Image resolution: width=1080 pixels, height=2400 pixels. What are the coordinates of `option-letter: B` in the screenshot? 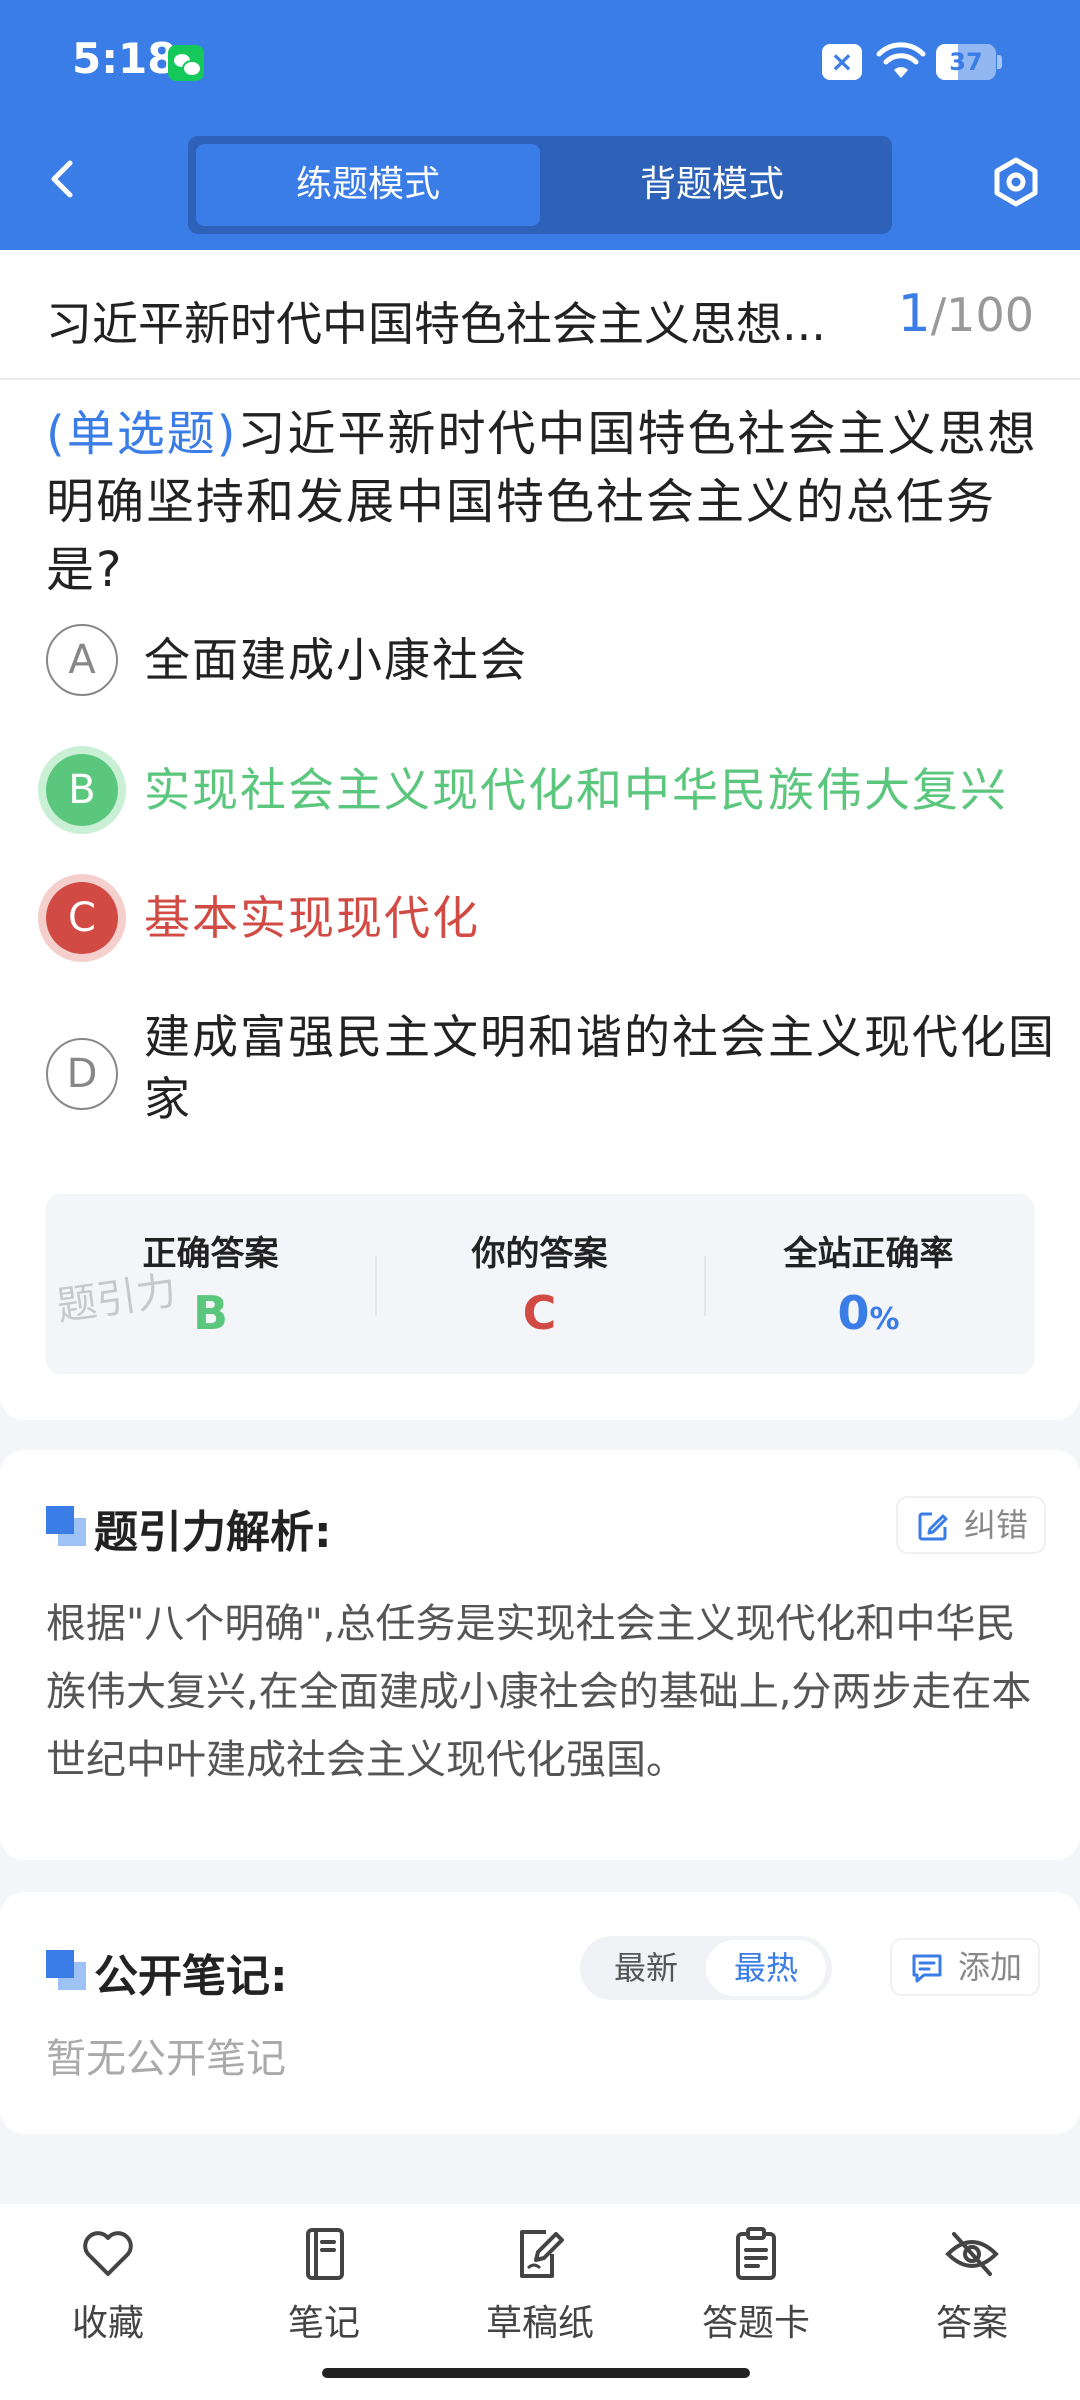 It's located at (82, 790).